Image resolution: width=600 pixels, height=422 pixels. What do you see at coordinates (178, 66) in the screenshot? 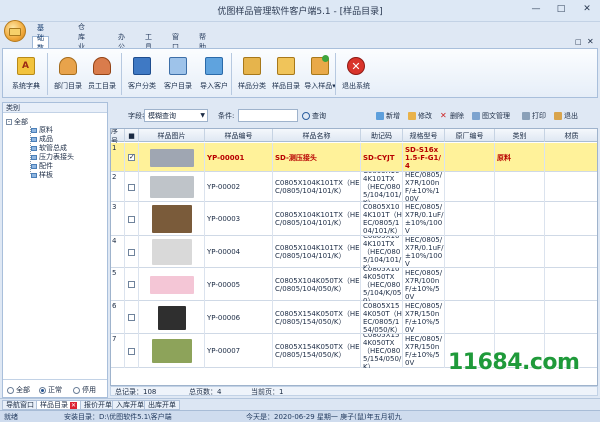
I see `customer-list-icon` at bounding box center [178, 66].